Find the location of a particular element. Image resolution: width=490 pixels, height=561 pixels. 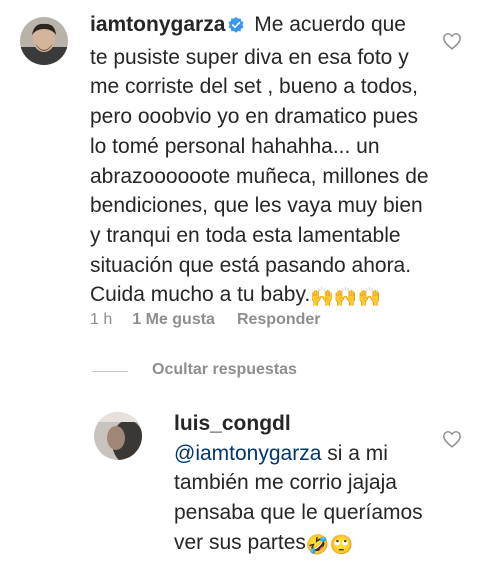

comment-line: pero ooobvio yo en dramatico pues is located at coordinates (254, 117).